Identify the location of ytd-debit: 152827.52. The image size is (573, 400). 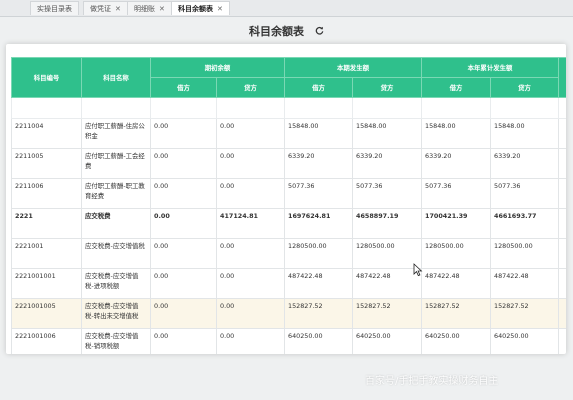
(456, 313).